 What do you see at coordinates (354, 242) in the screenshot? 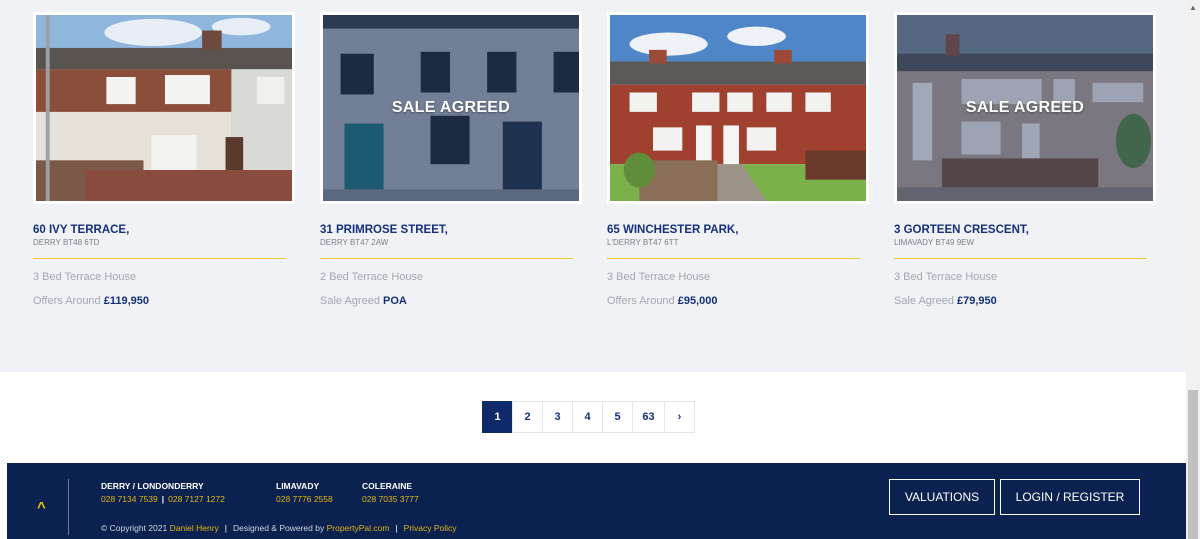
I see `property-town: DERRY BT47 2AW` at bounding box center [354, 242].